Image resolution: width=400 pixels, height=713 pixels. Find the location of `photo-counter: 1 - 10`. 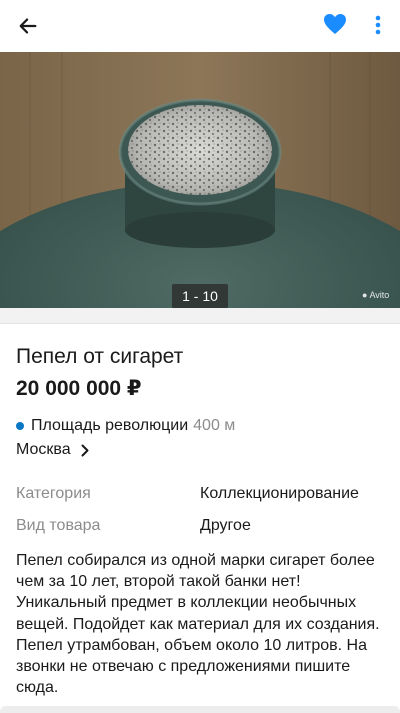

photo-counter: 1 - 10 is located at coordinates (200, 296).